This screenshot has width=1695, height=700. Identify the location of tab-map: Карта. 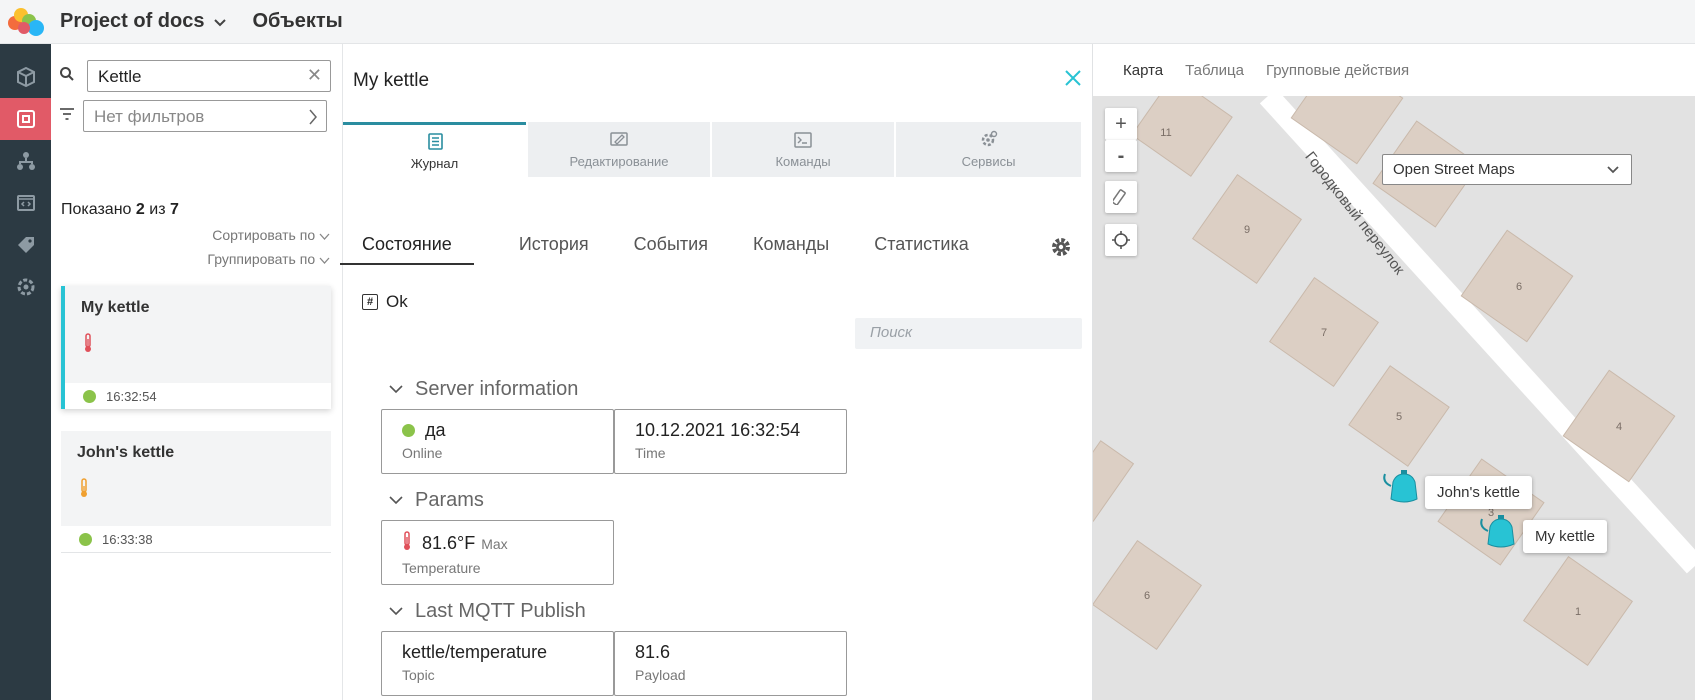
(1143, 70).